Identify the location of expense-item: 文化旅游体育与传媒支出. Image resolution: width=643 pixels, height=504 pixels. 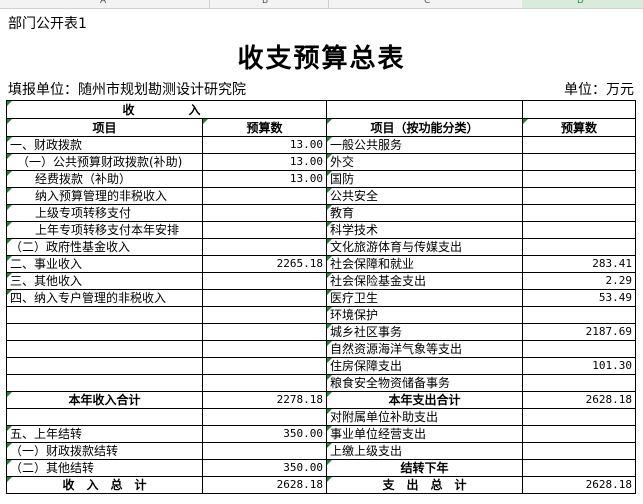
(424, 247).